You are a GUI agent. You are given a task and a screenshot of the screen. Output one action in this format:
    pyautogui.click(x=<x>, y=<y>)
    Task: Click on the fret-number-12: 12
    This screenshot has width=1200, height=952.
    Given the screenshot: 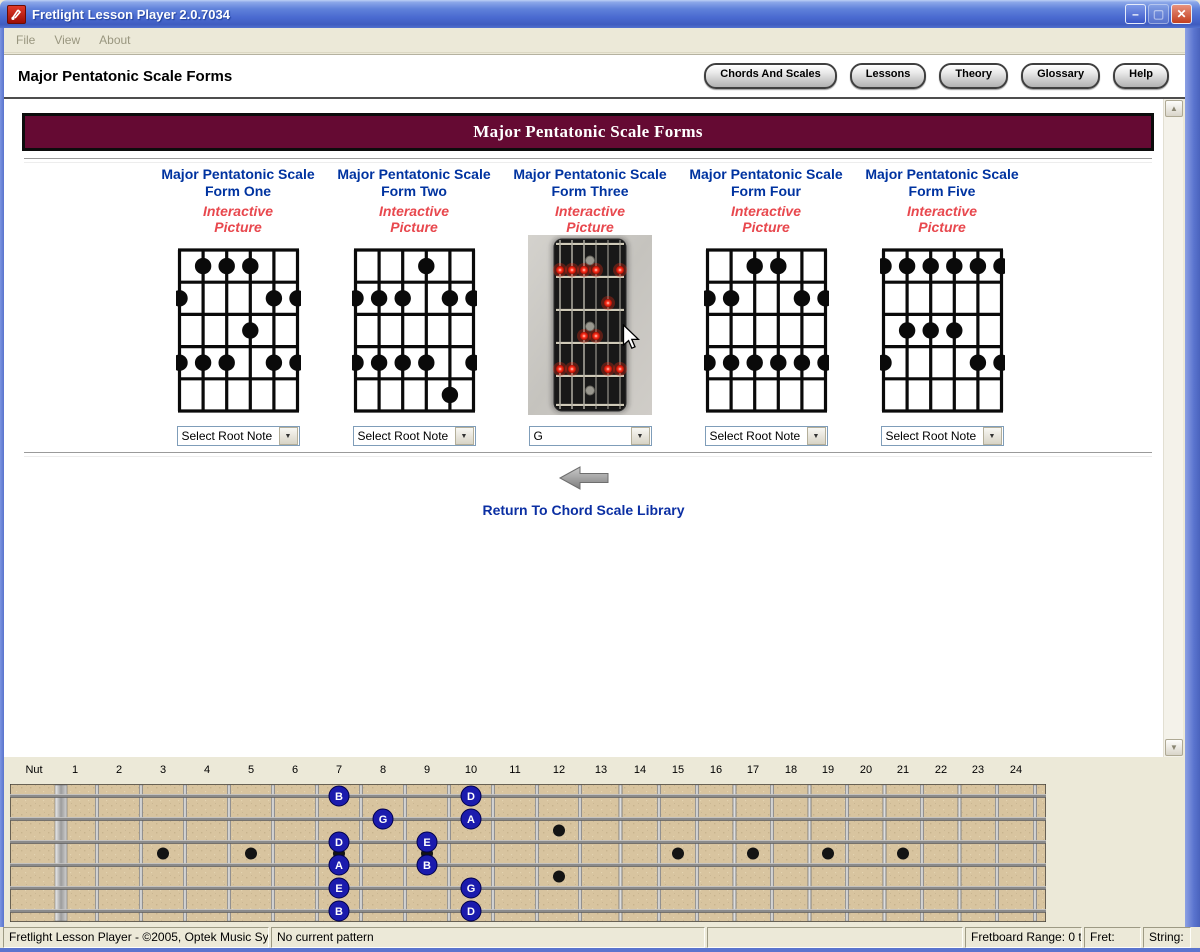 What is the action you would take?
    pyautogui.click(x=559, y=770)
    